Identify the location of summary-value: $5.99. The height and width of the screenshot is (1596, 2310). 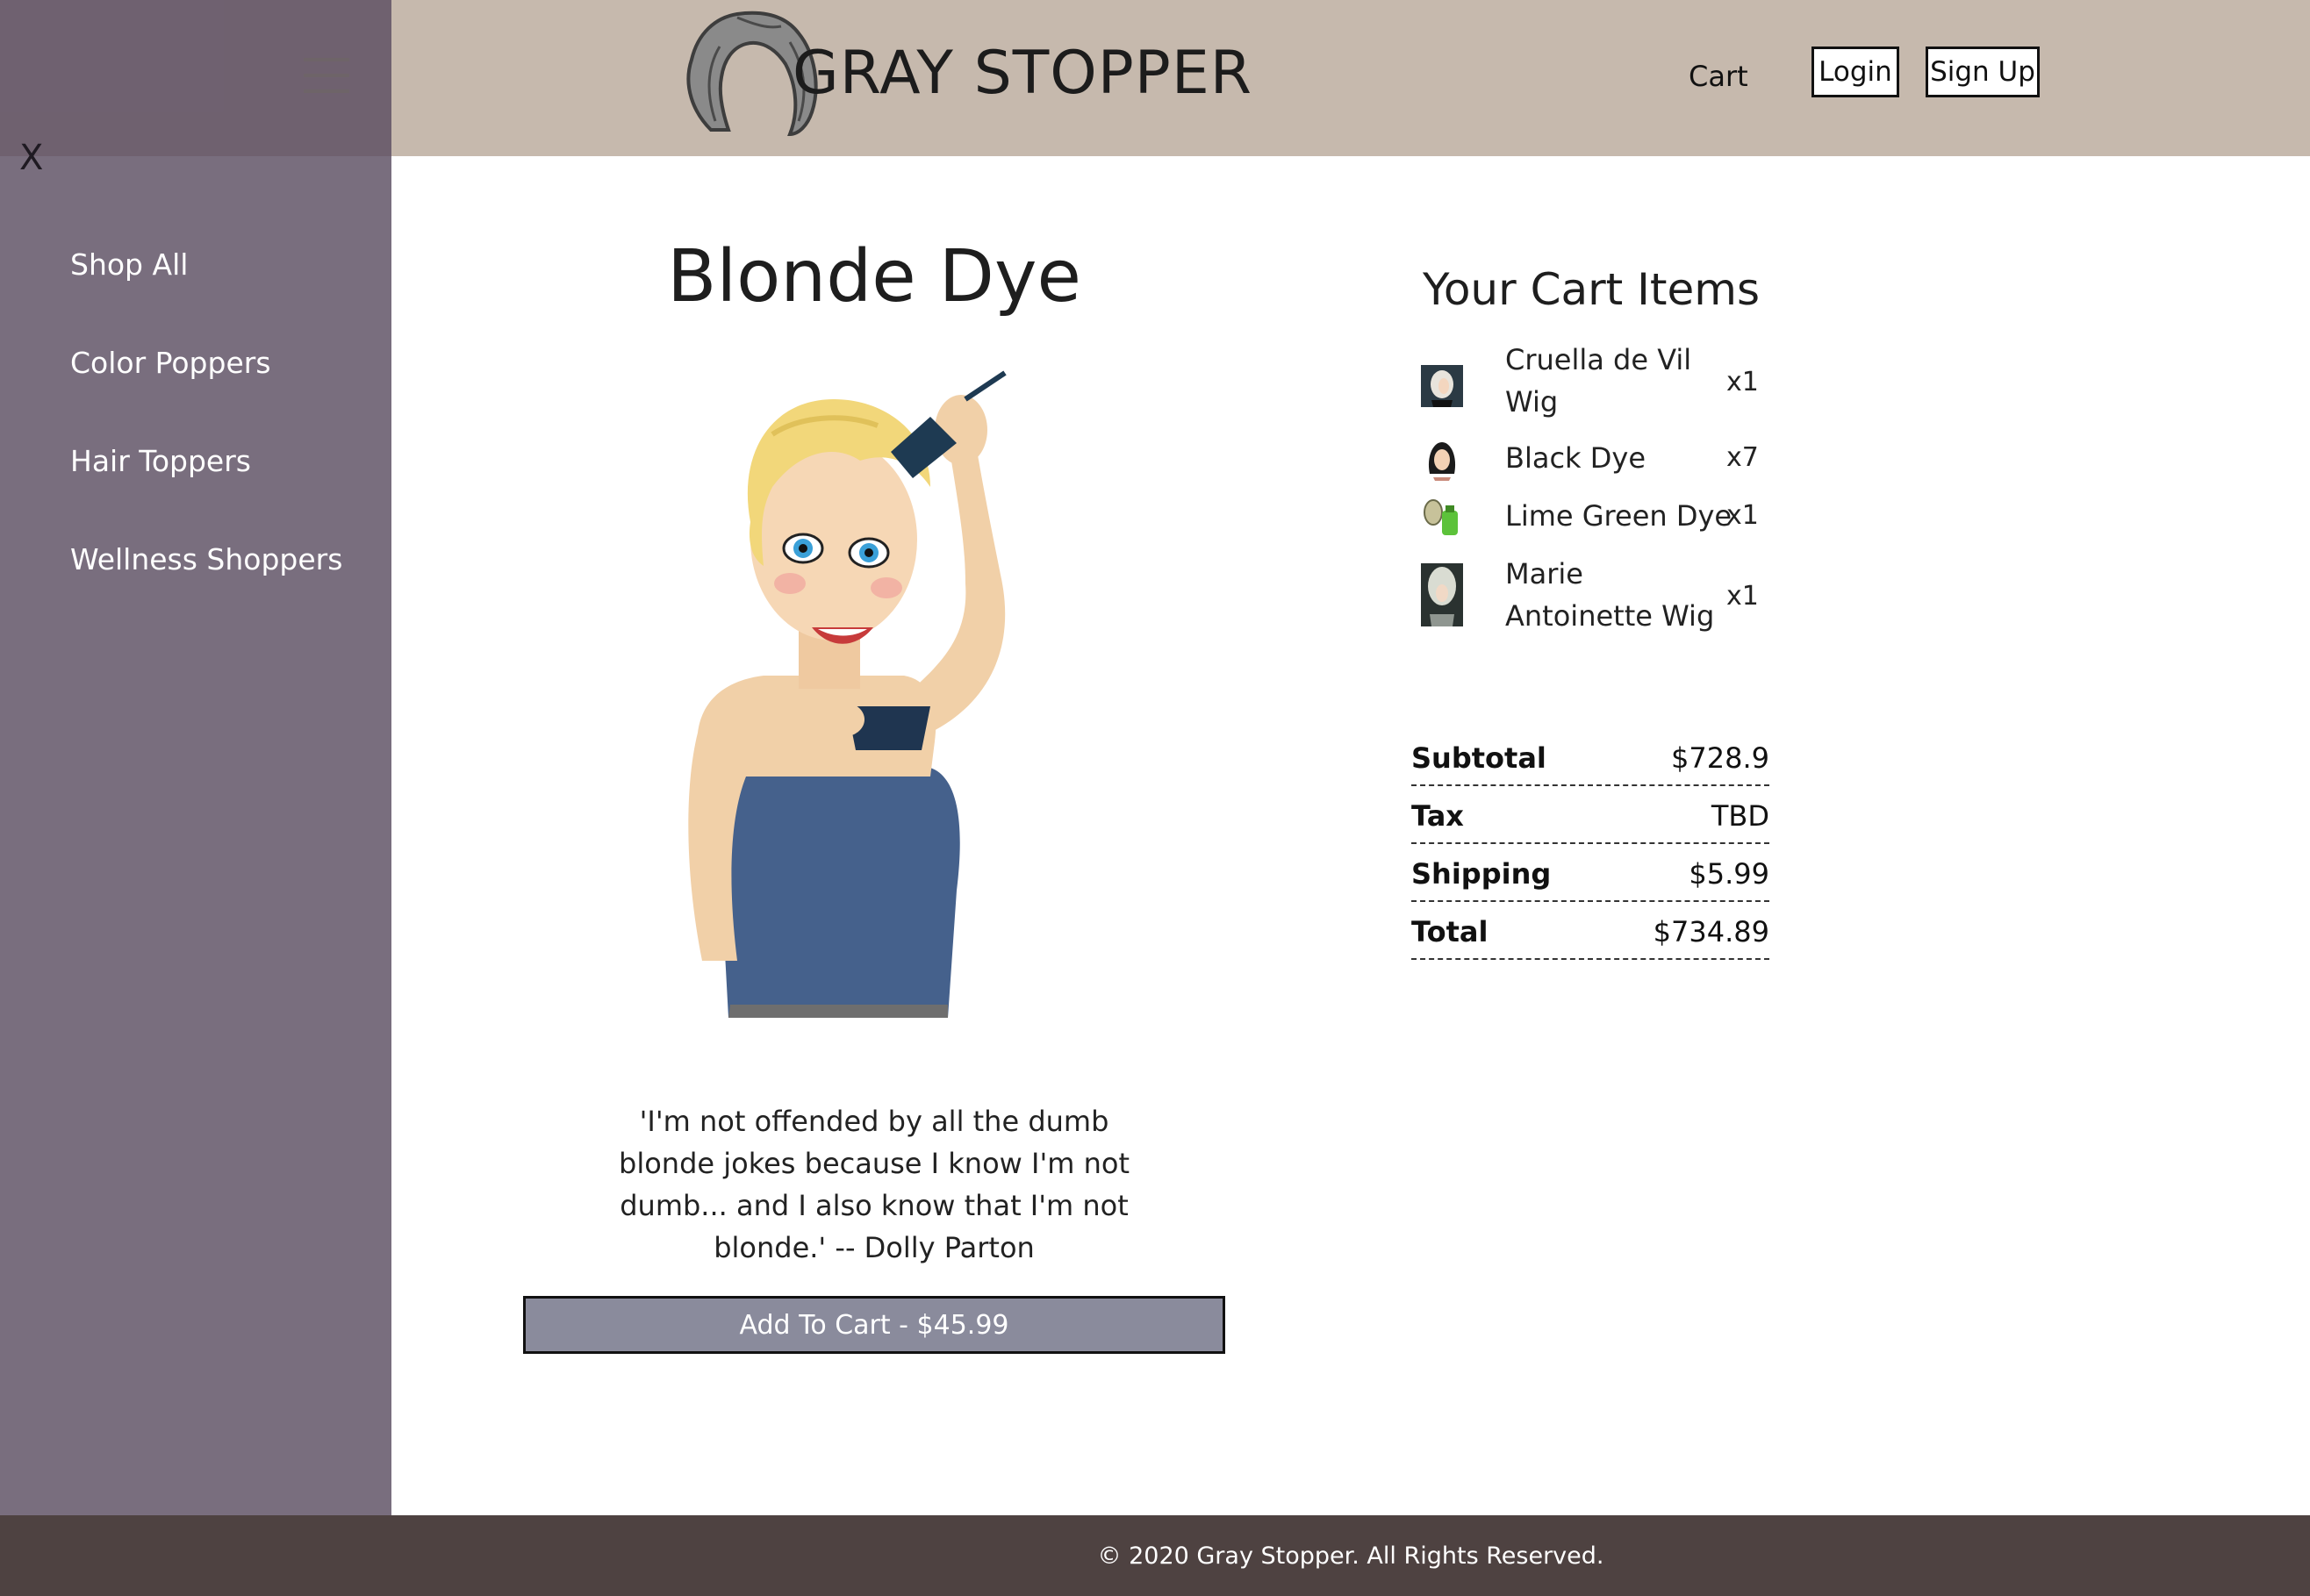
(1729, 874).